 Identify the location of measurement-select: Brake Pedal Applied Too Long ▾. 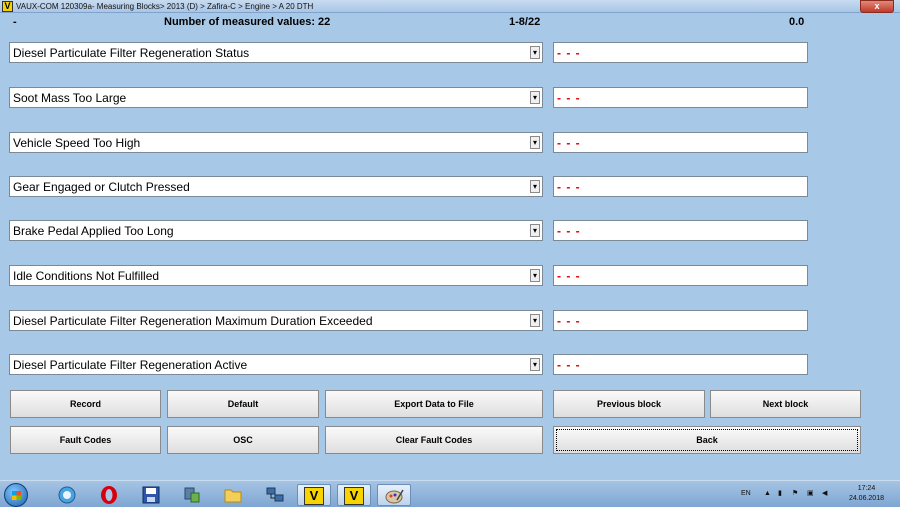
(276, 230).